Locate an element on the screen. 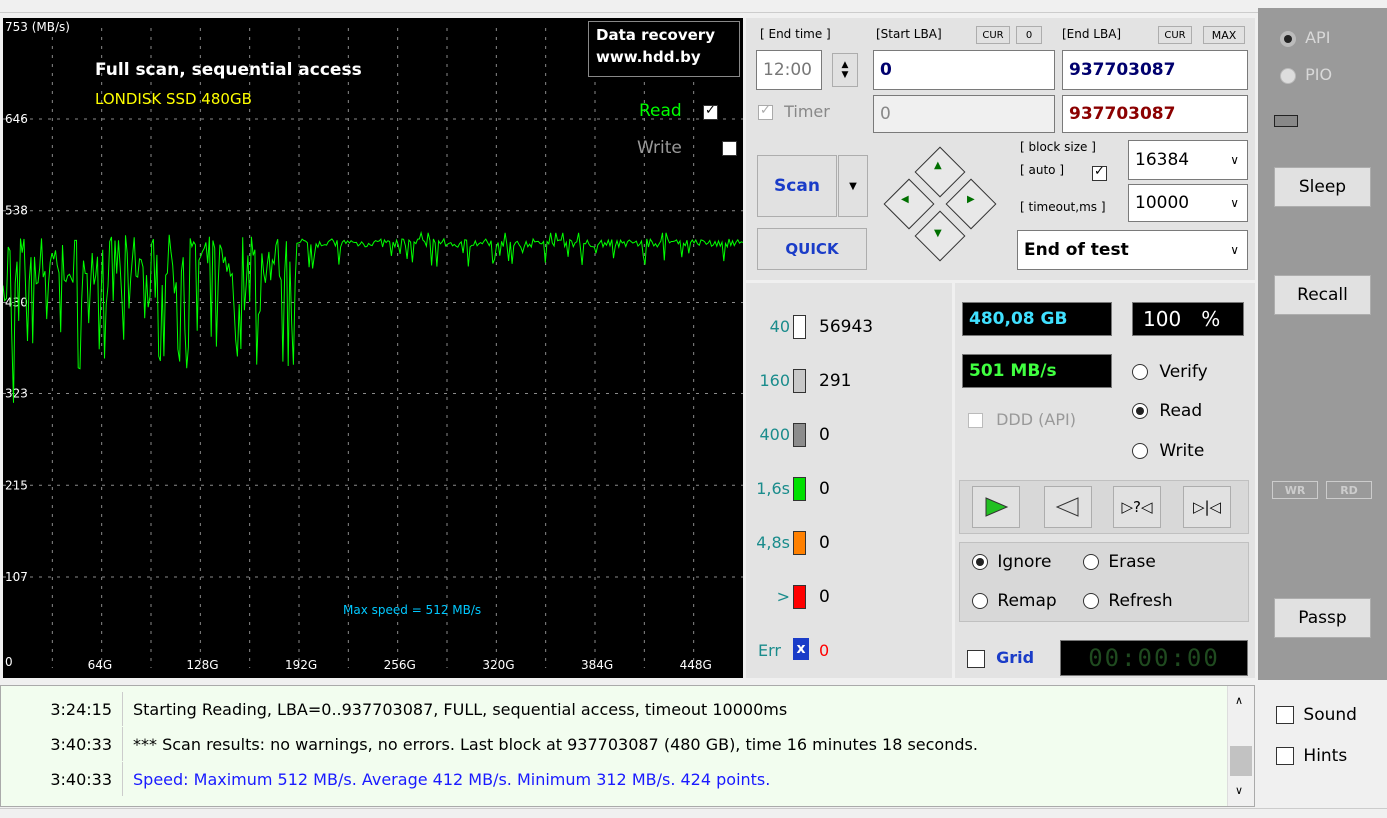 This screenshot has width=1387, height=818. y-tick-label: 430 is located at coordinates (16, 303).